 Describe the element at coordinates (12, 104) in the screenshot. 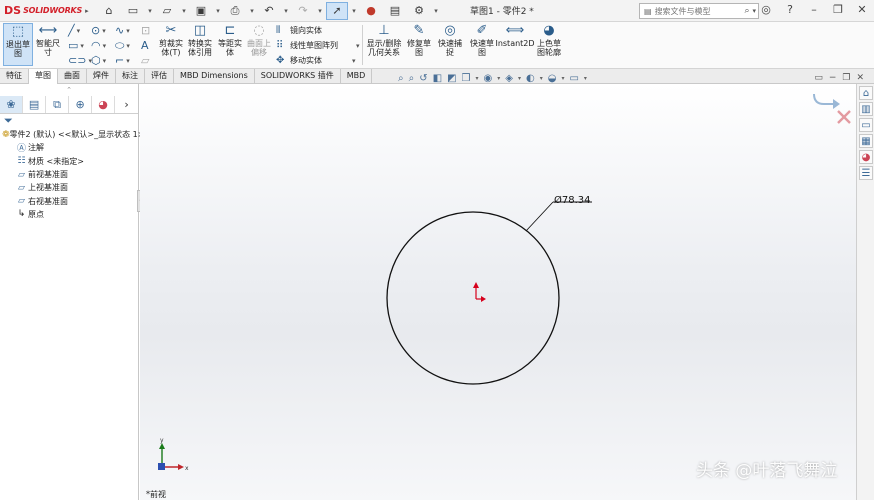

I see `feature-manager-tab-icon: ❀` at that location.